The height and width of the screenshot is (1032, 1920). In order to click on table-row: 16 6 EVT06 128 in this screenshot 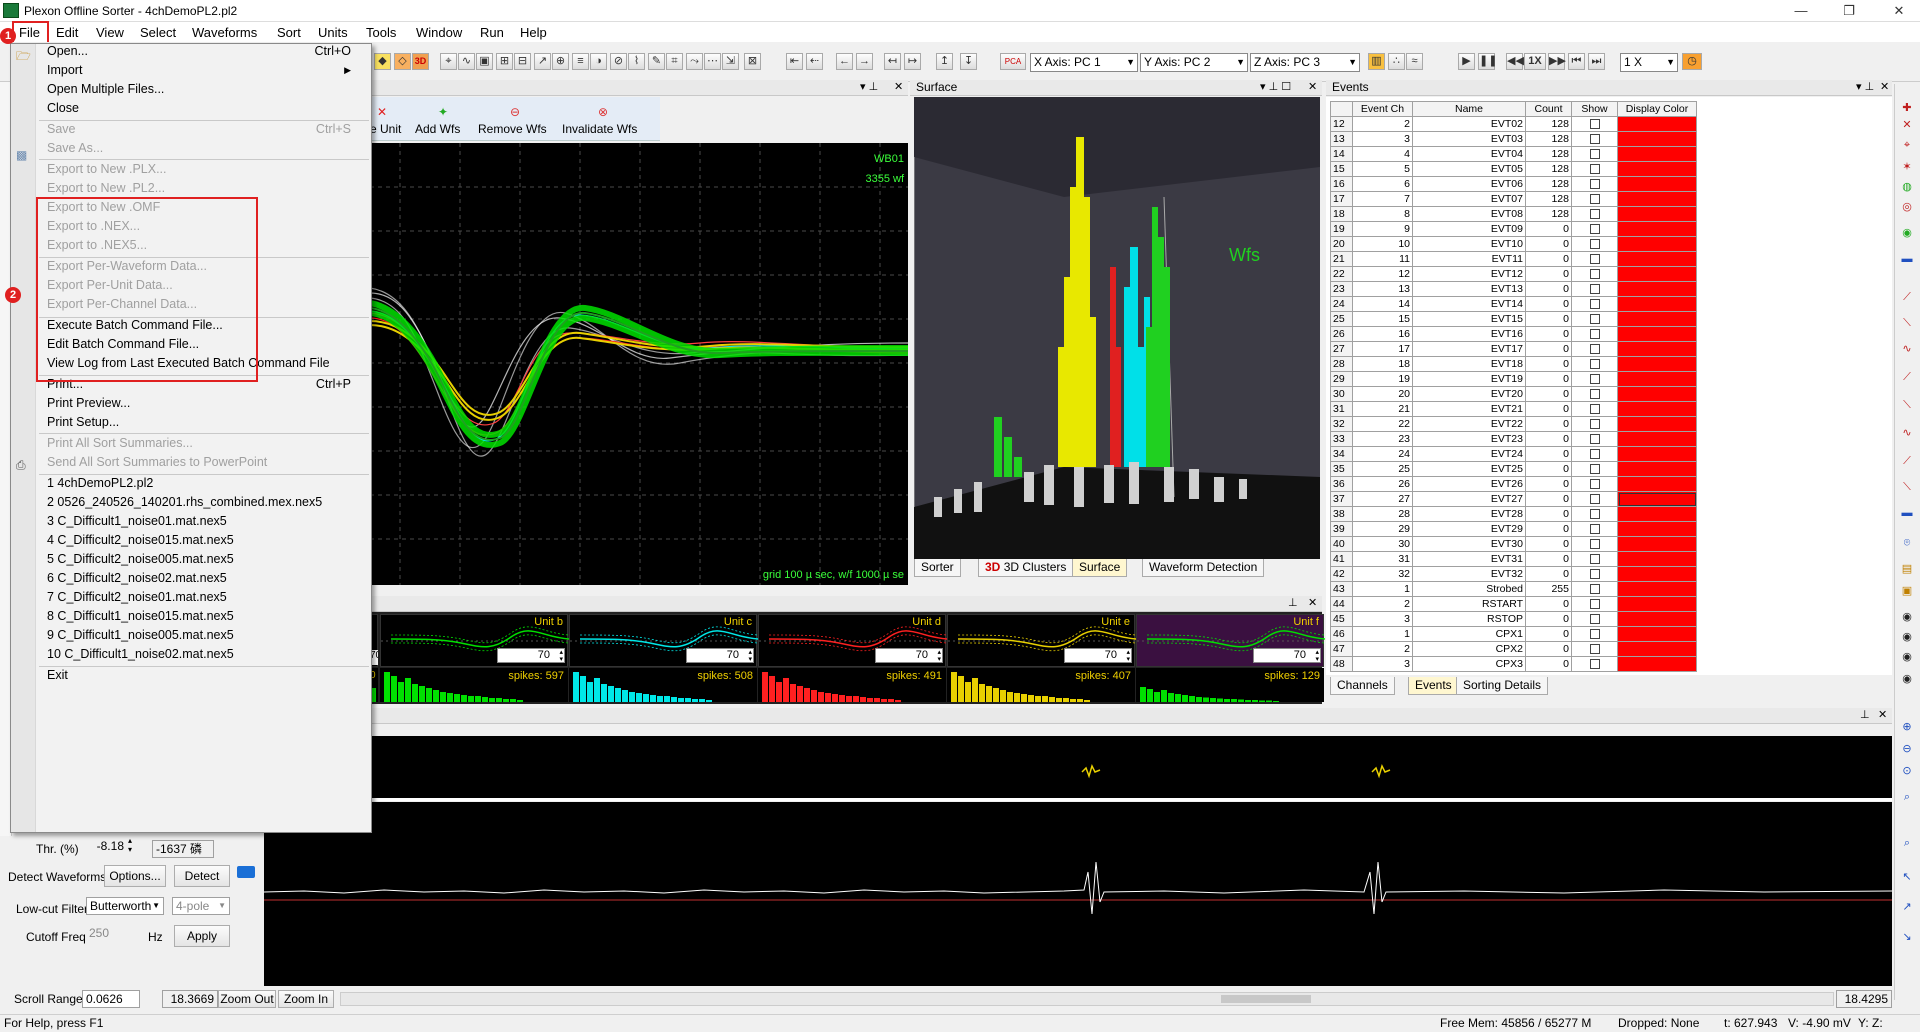, I will do `click(1513, 184)`.